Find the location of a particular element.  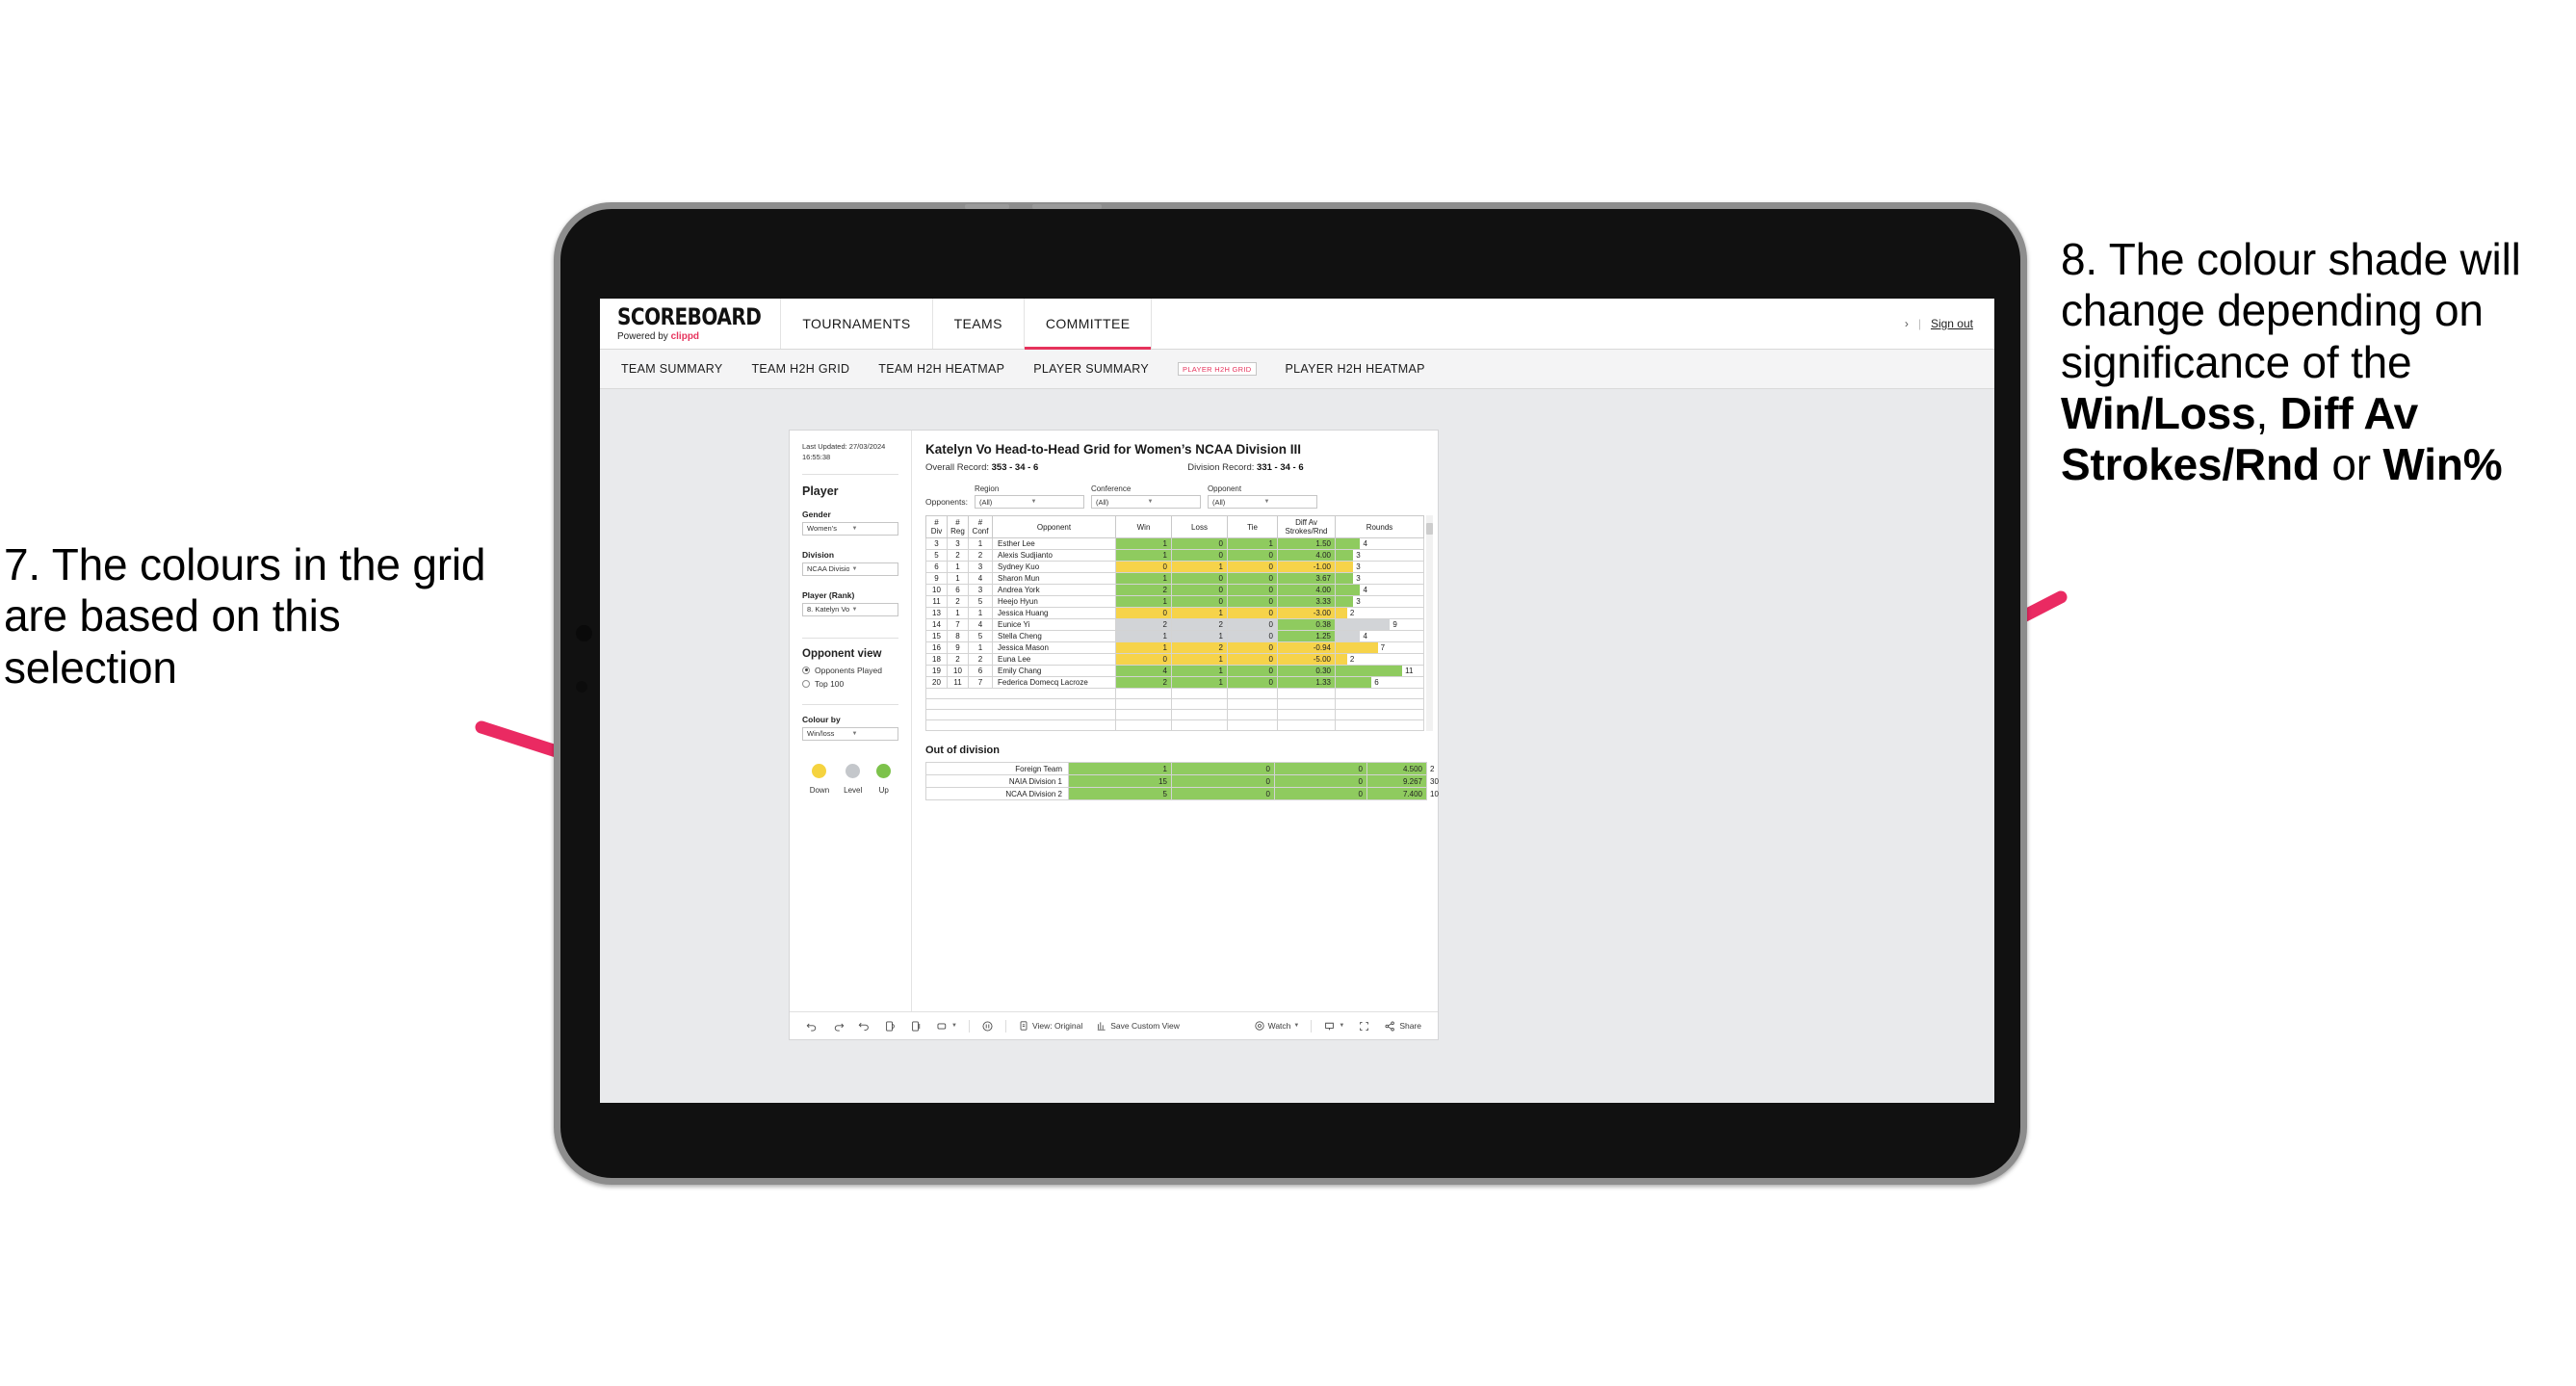

table-row: 18 2 2 Euna Lee 0 1 0 -5.00 2 is located at coordinates (1174, 660).